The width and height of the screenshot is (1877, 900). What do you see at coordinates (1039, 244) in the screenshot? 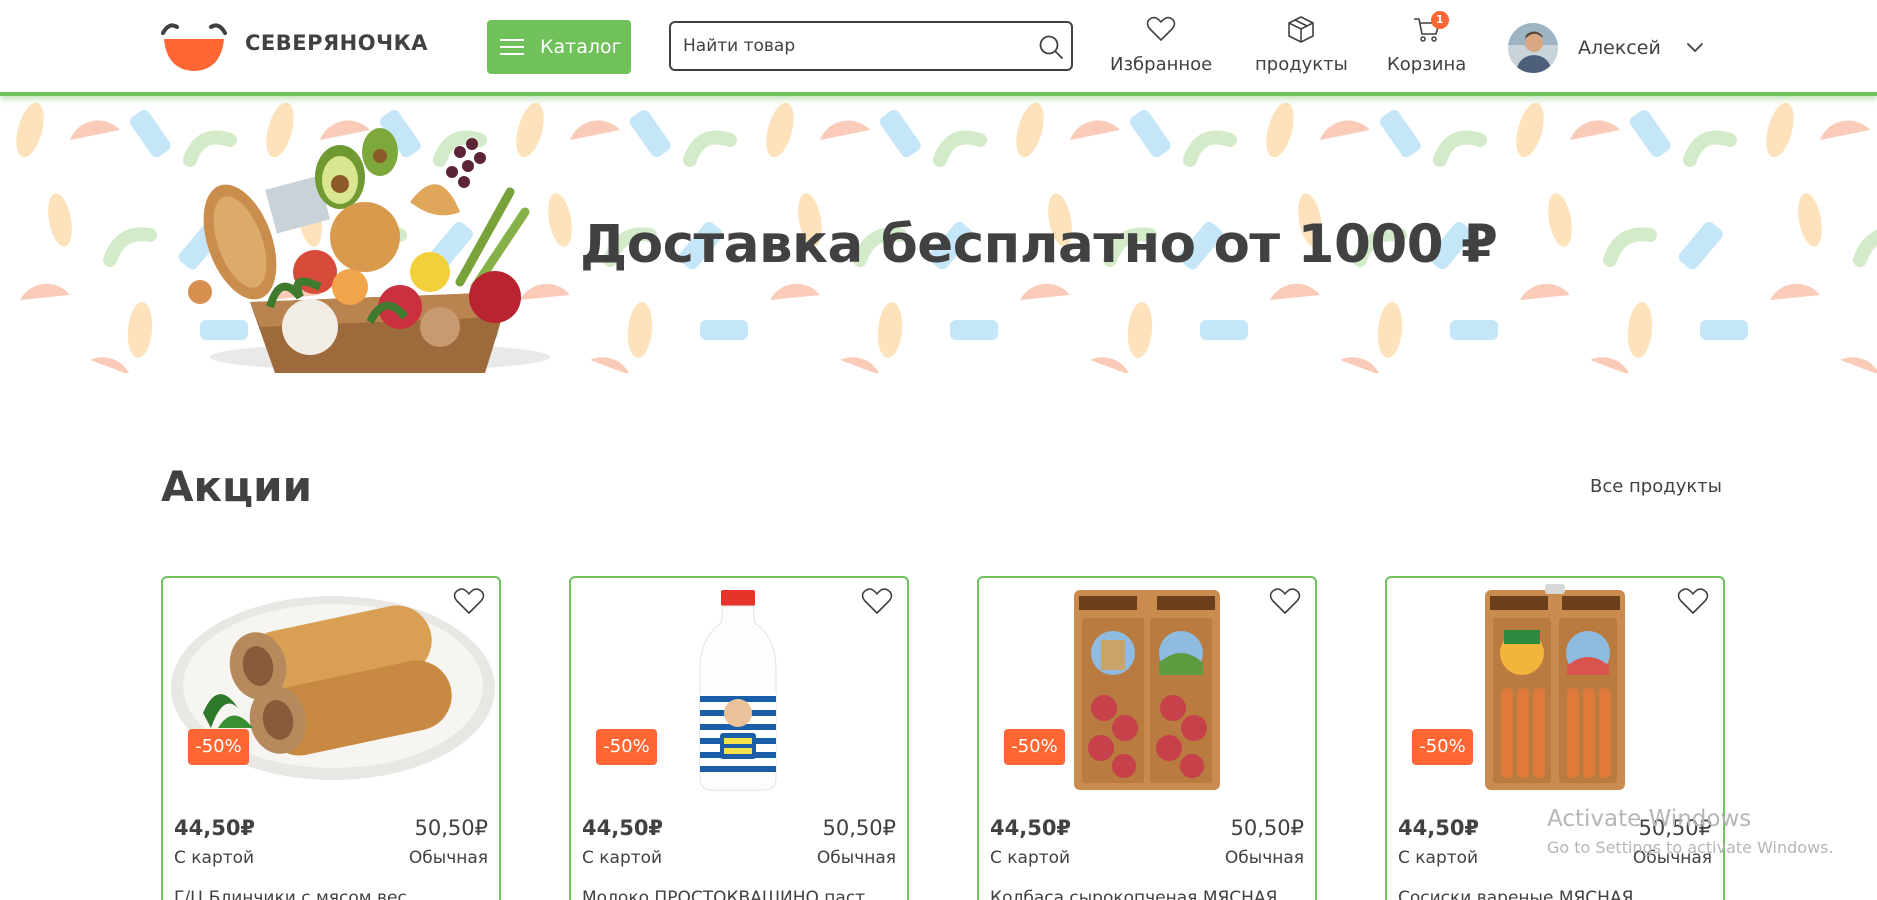
I see `banner-title: Доставка бесплатно от 1000 ₽` at bounding box center [1039, 244].